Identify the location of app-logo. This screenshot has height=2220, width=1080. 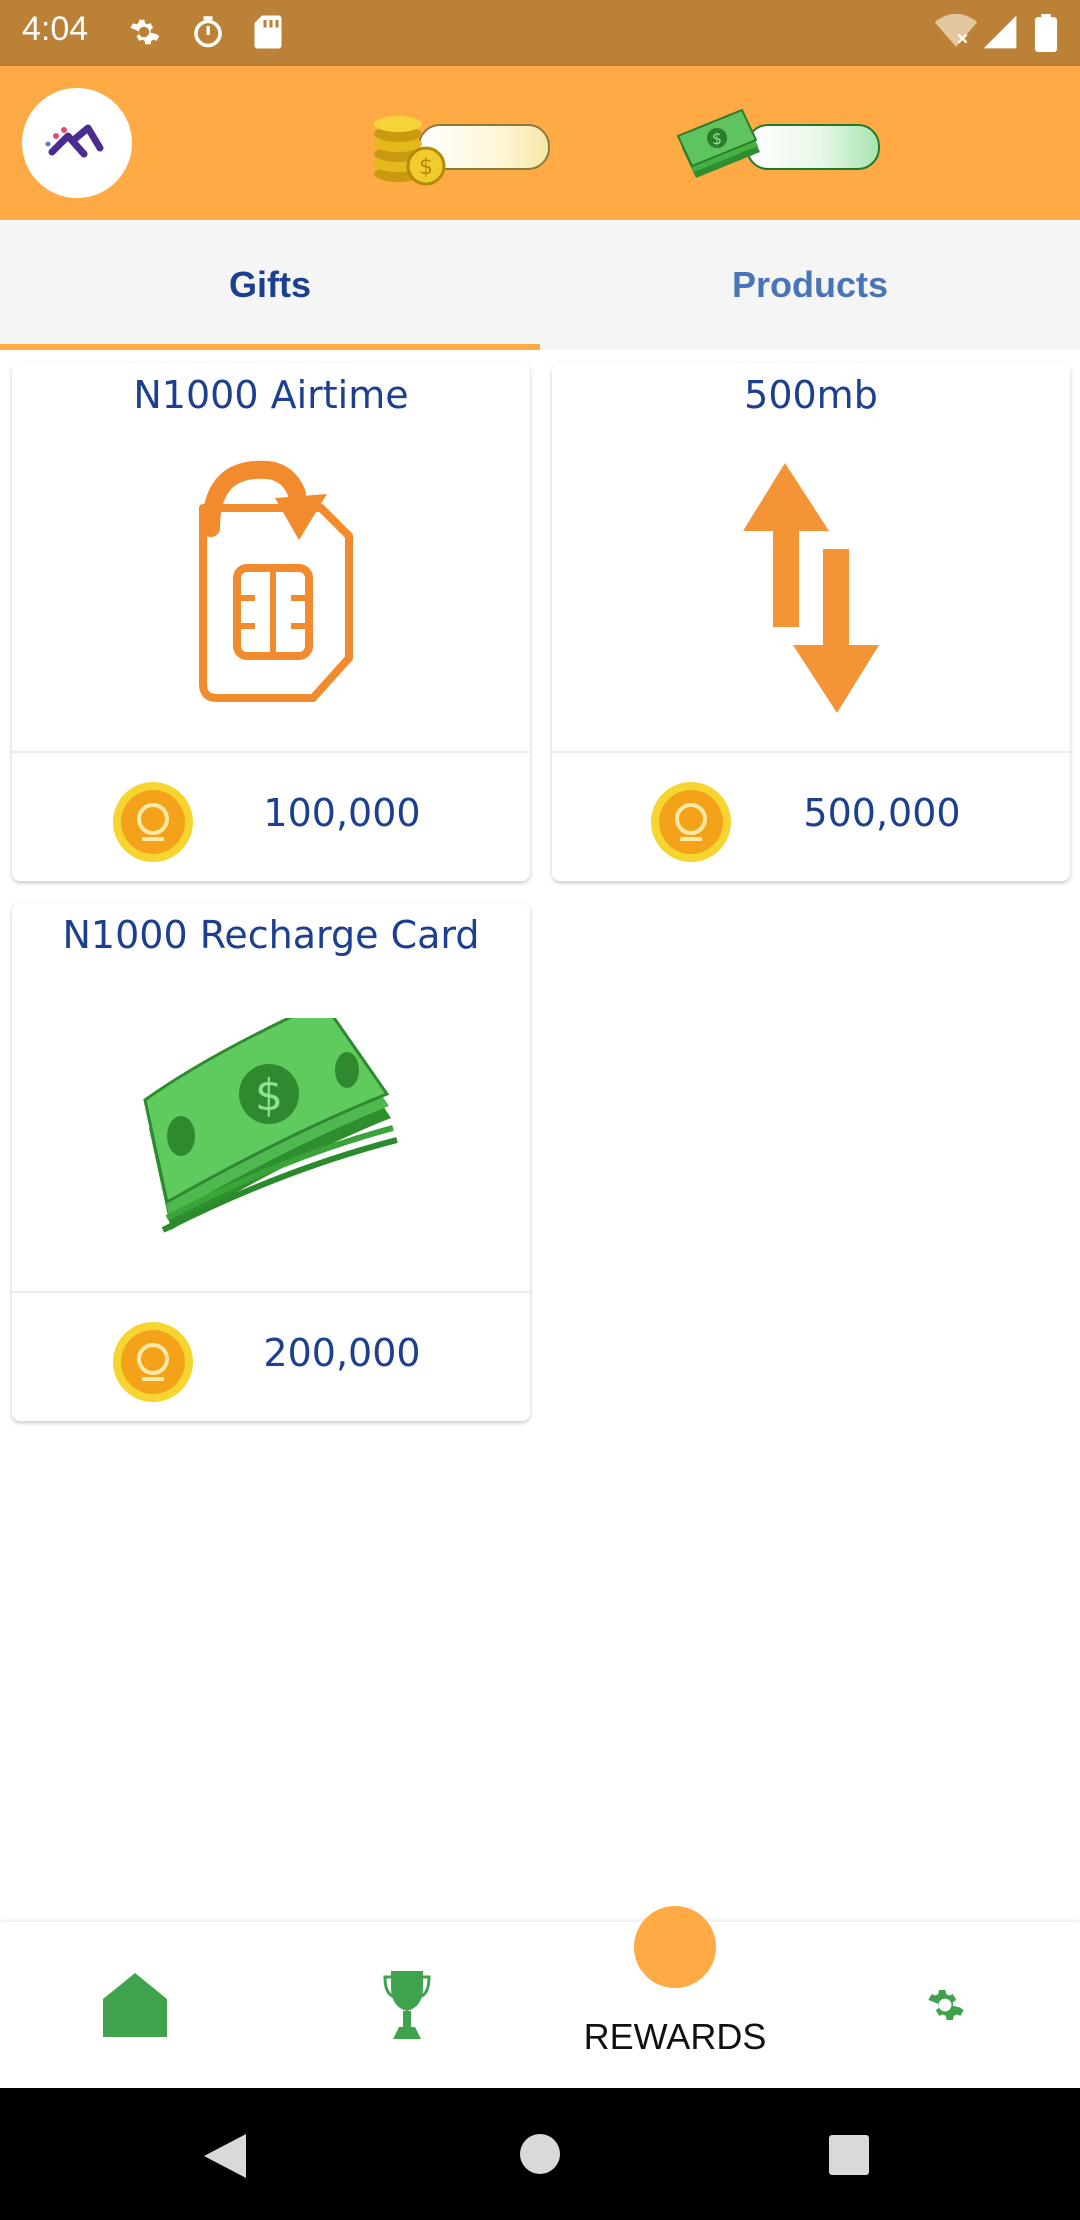
(77, 143).